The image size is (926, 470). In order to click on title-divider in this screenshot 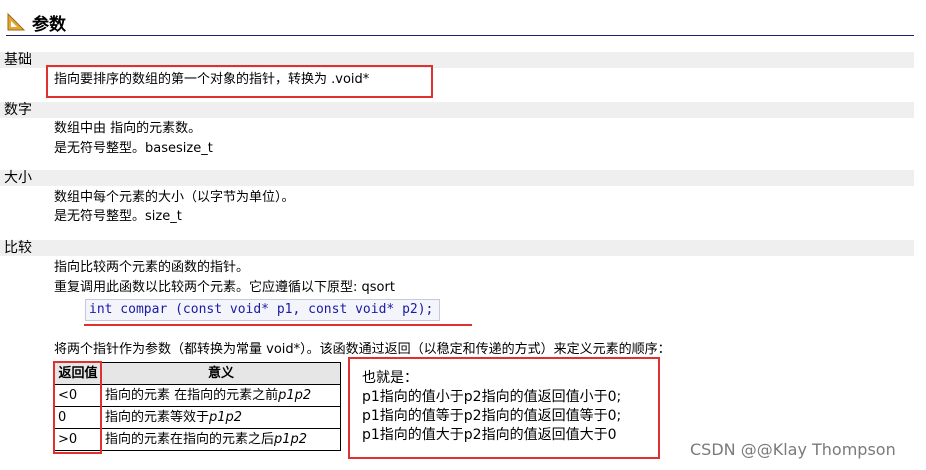, I will do `click(460, 35)`.